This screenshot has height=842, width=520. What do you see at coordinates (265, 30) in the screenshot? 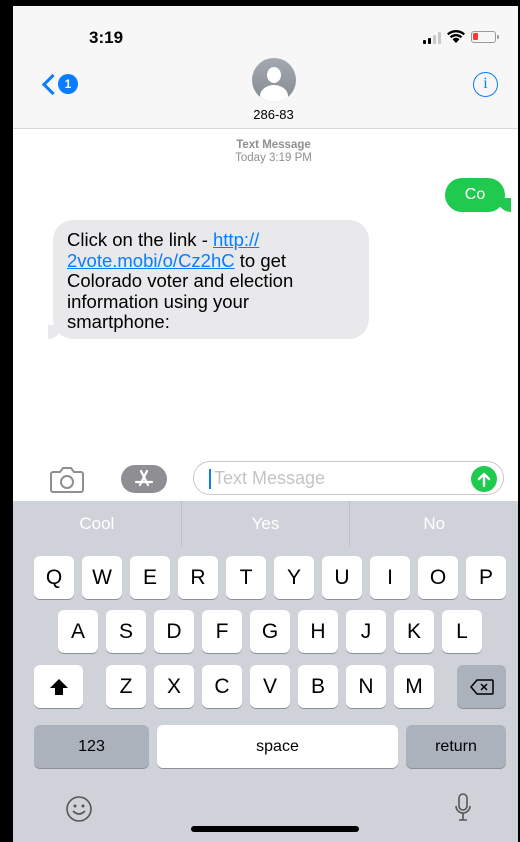
I see `status-bar: 3:19` at bounding box center [265, 30].